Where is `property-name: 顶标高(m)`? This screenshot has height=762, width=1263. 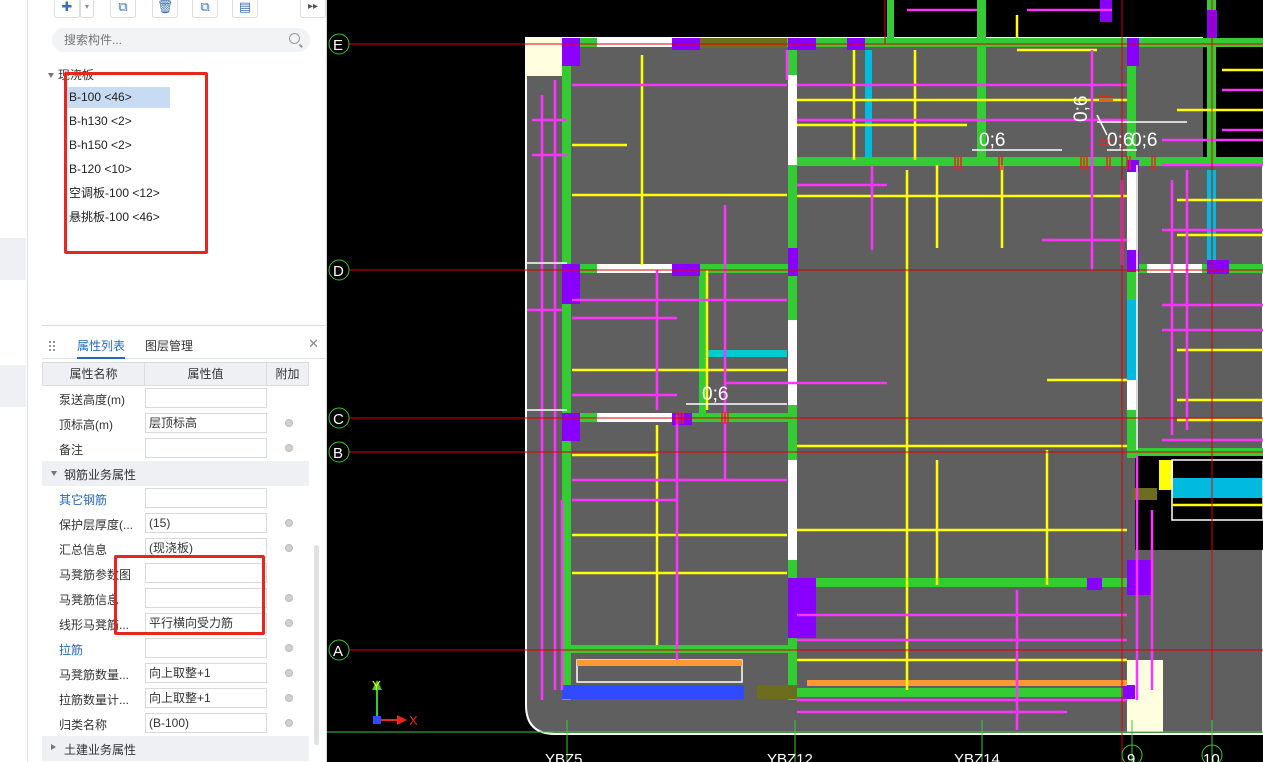 property-name: 顶标高(m) is located at coordinates (86, 425).